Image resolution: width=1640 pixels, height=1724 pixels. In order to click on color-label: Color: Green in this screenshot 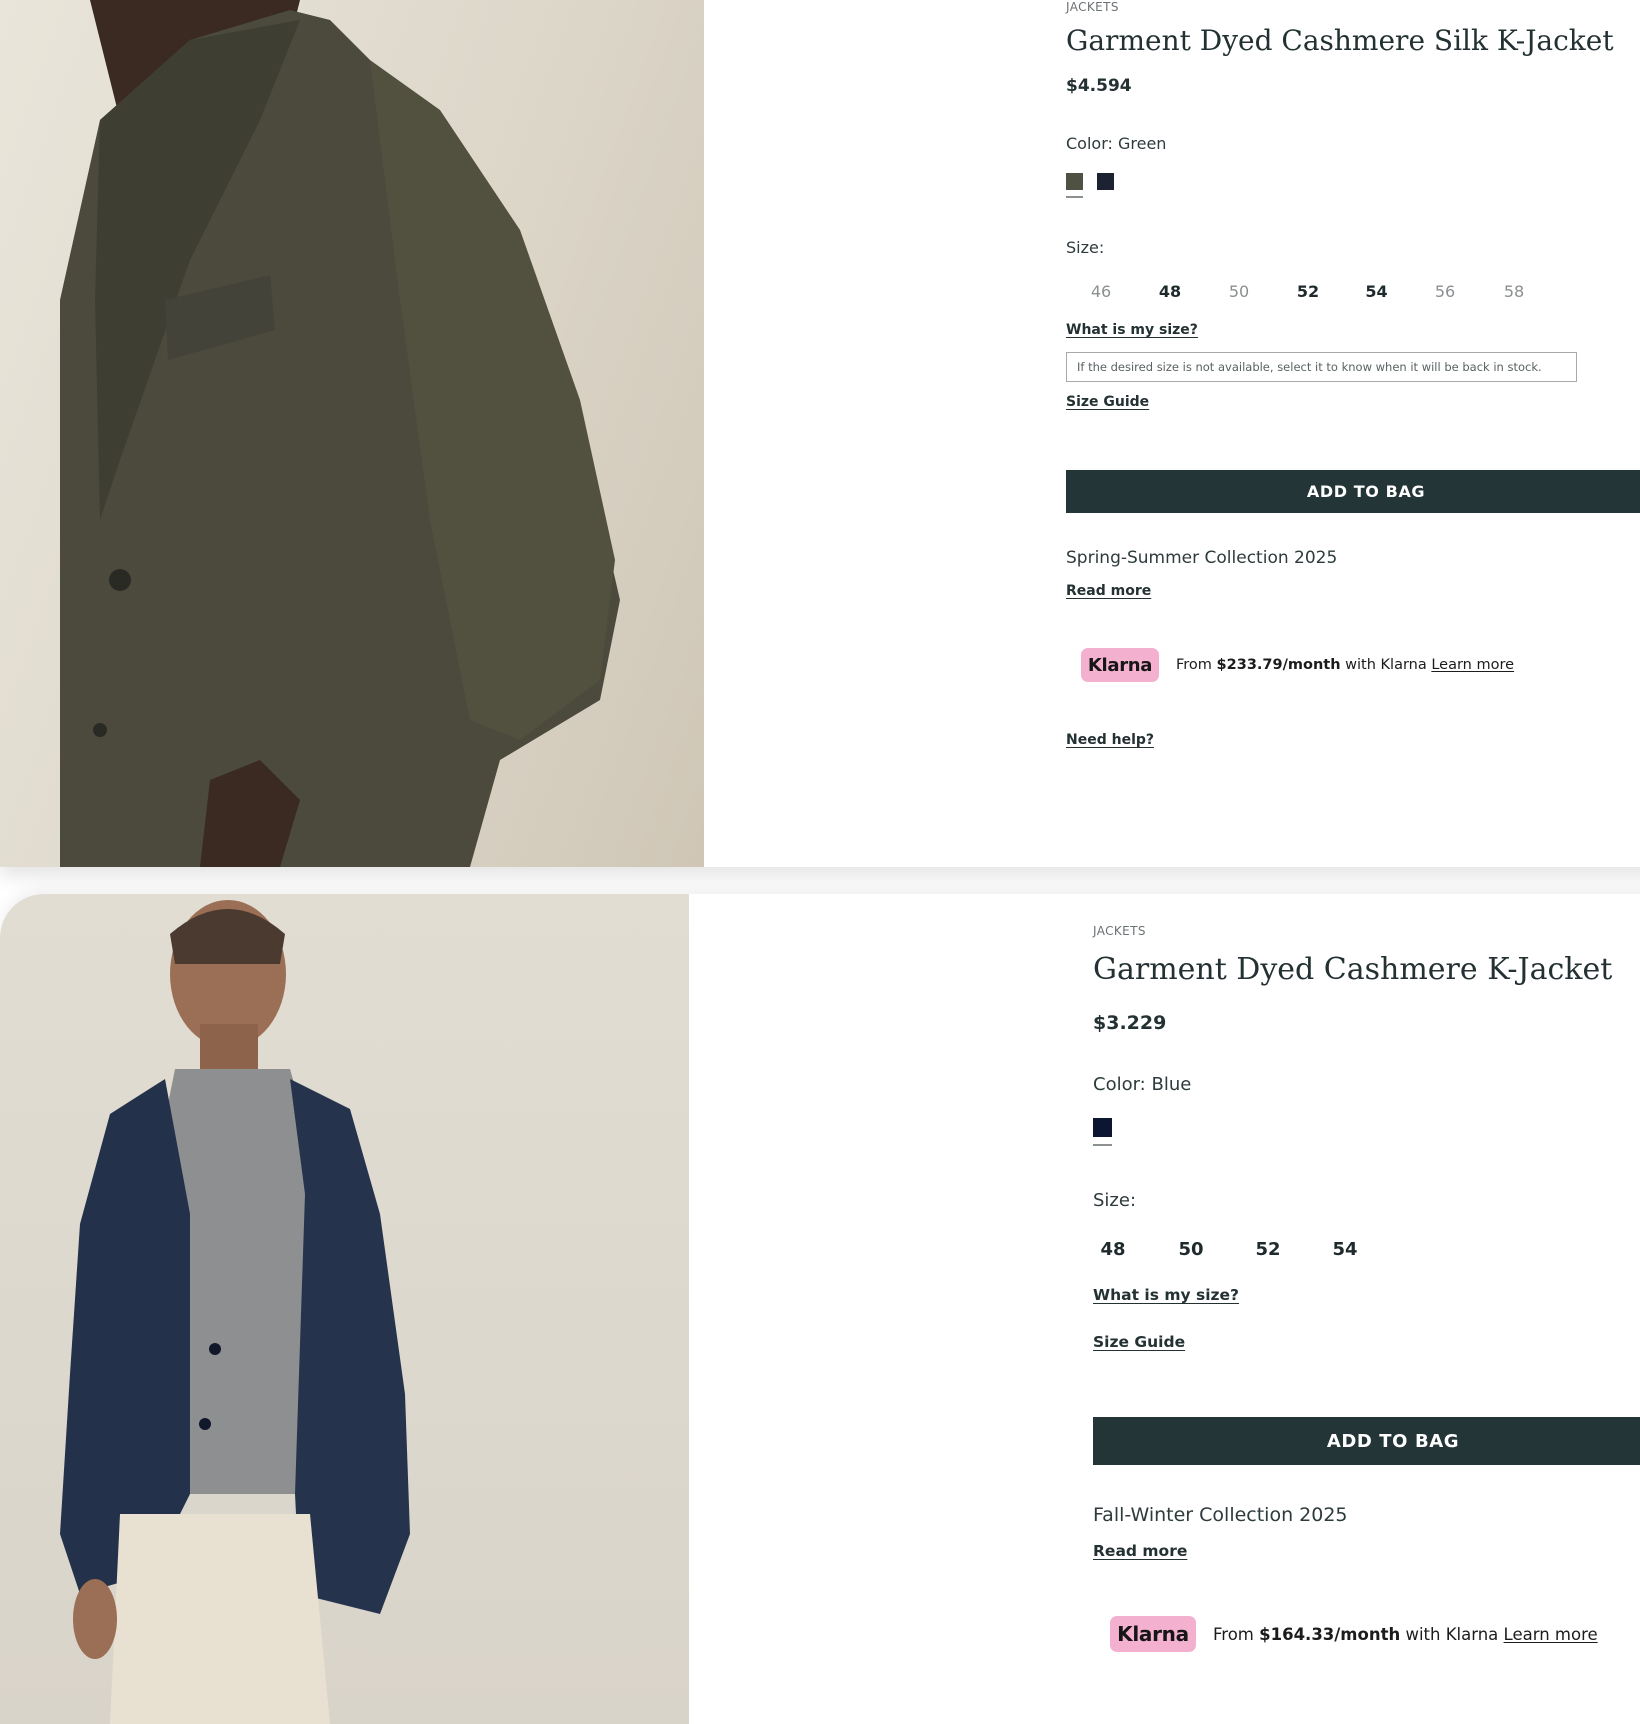, I will do `click(1116, 143)`.